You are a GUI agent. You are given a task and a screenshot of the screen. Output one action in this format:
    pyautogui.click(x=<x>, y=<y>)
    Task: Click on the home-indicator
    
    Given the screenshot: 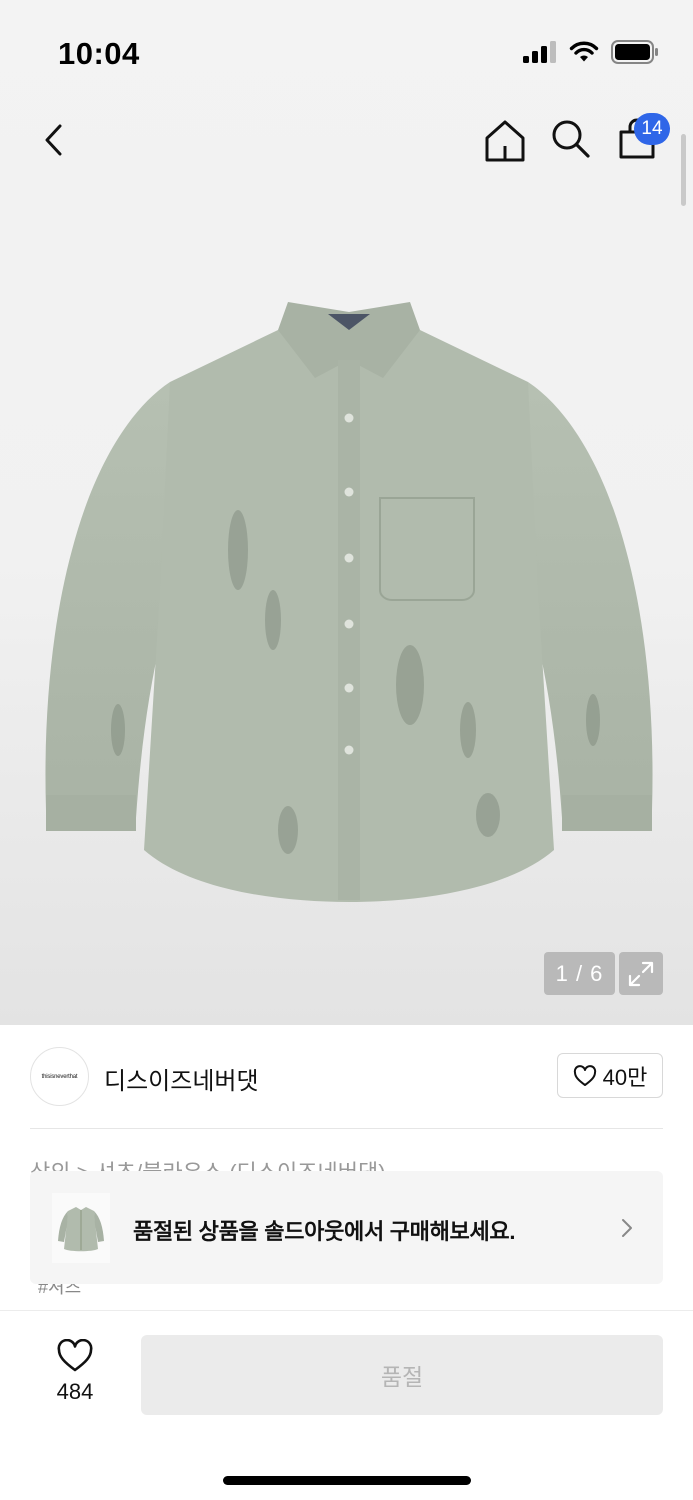 What is the action you would take?
    pyautogui.click(x=347, y=1480)
    